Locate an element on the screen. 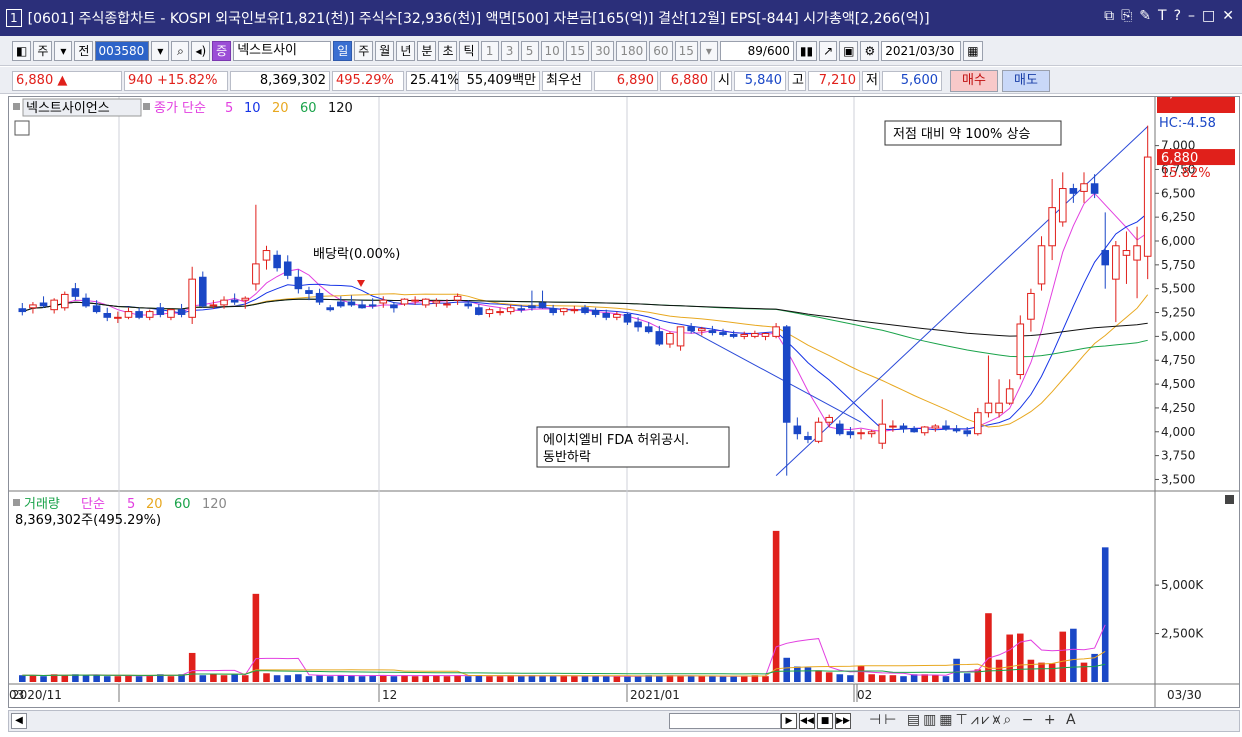 Image resolution: width=1242 pixels, height=737 pixels. scroll-left-icon: ◀ is located at coordinates (19, 721).